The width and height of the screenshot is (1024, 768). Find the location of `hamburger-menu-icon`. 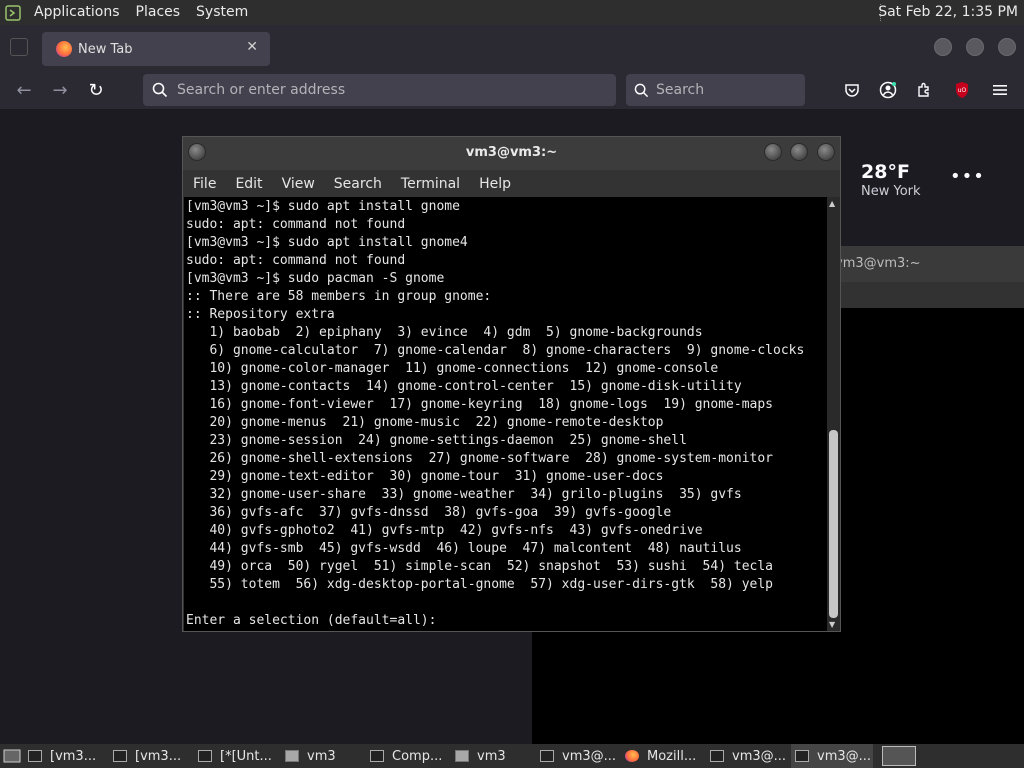

hamburger-menu-icon is located at coordinates (1000, 90).